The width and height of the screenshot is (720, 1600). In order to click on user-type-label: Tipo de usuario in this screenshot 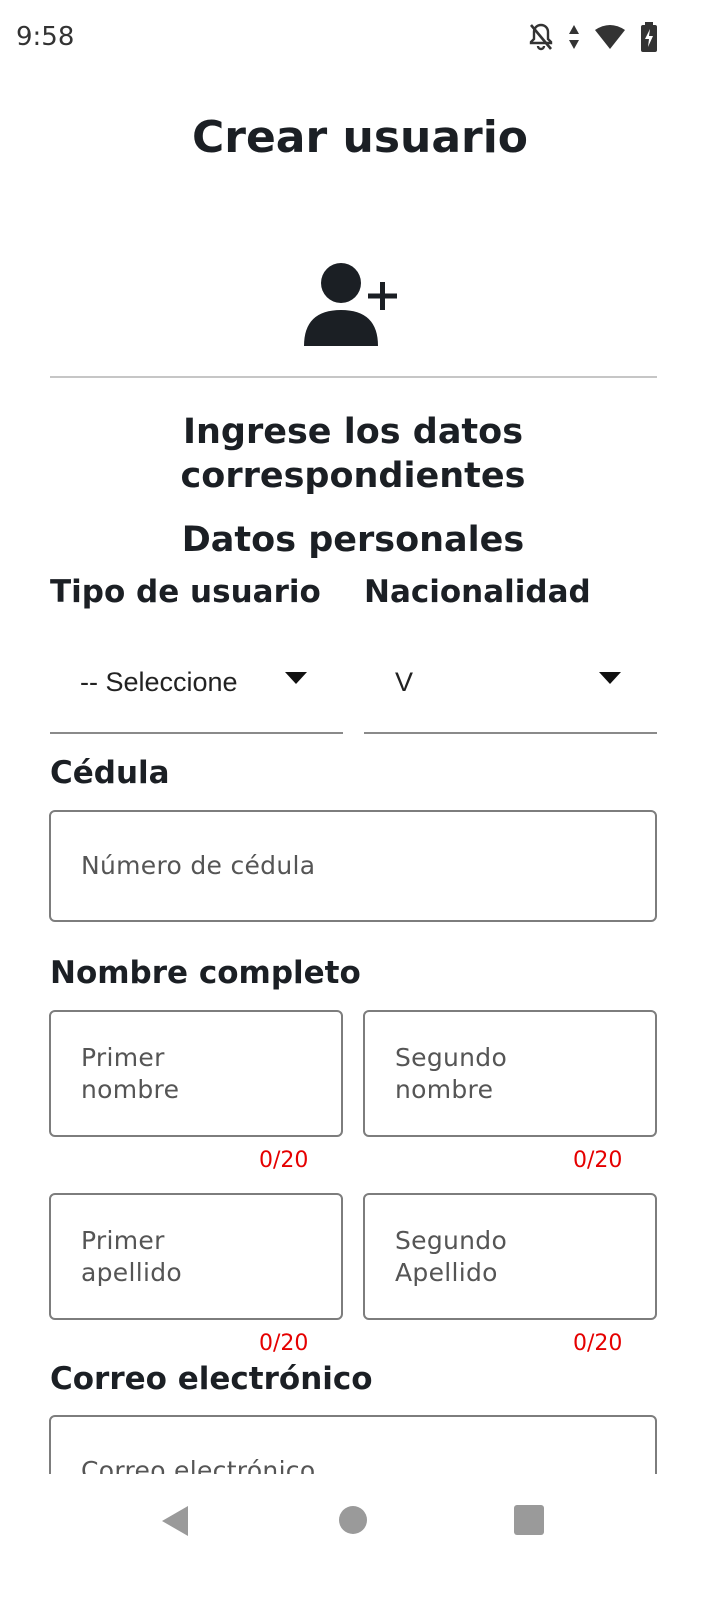, I will do `click(185, 592)`.